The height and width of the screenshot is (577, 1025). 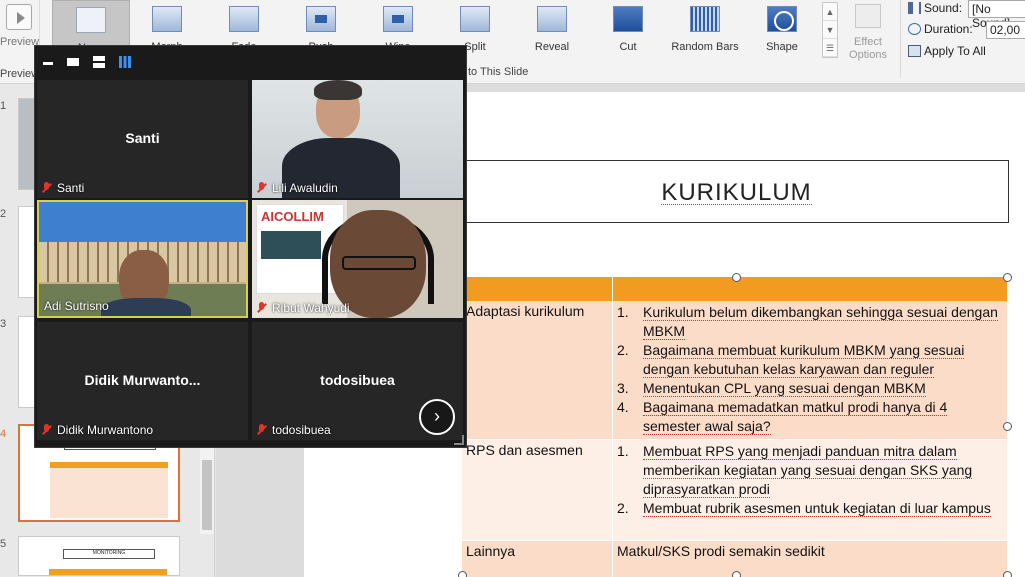 I want to click on list-item: 3. Menentukan CPL yang sesuai dengan MBKM, so click(x=771, y=388).